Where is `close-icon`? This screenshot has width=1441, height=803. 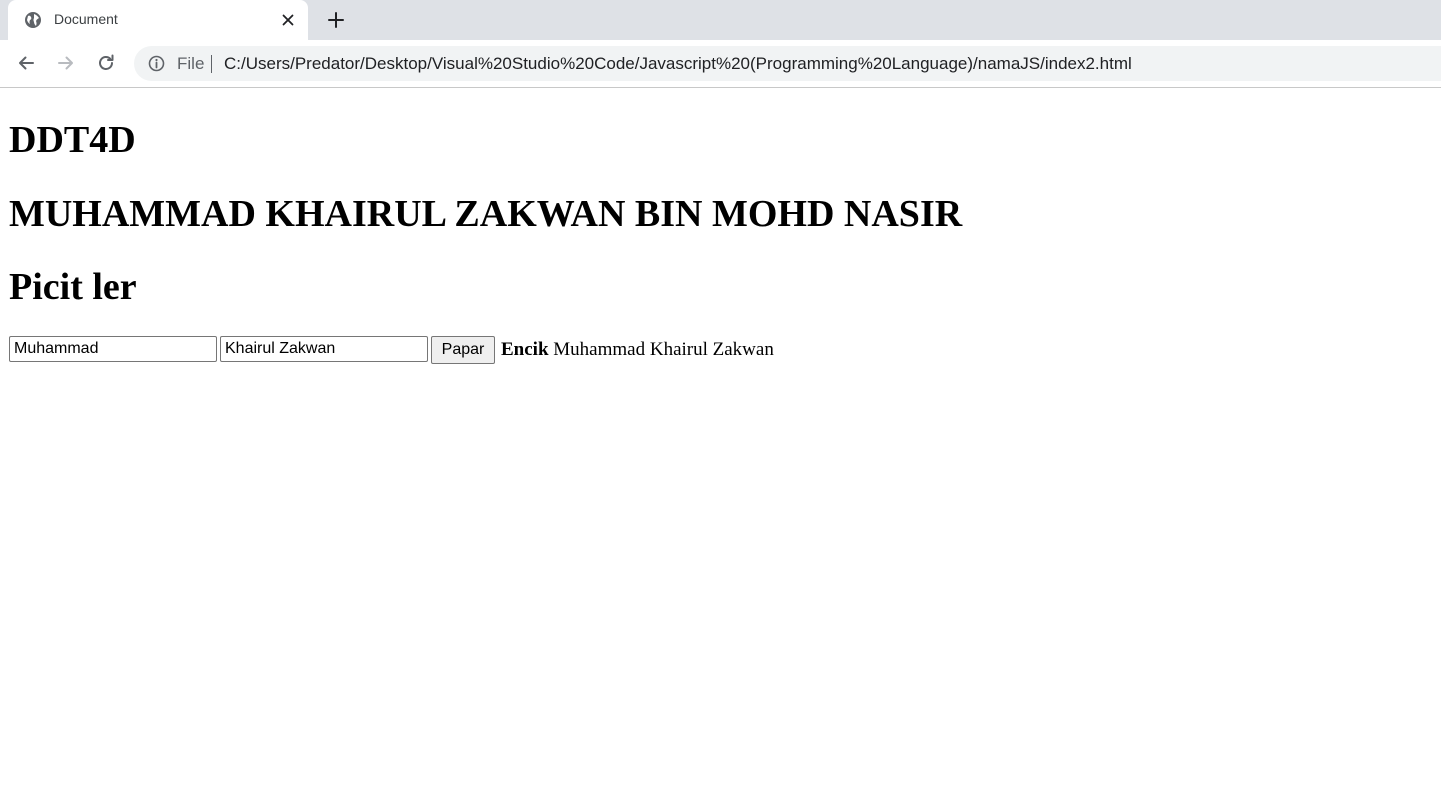
close-icon is located at coordinates (288, 20).